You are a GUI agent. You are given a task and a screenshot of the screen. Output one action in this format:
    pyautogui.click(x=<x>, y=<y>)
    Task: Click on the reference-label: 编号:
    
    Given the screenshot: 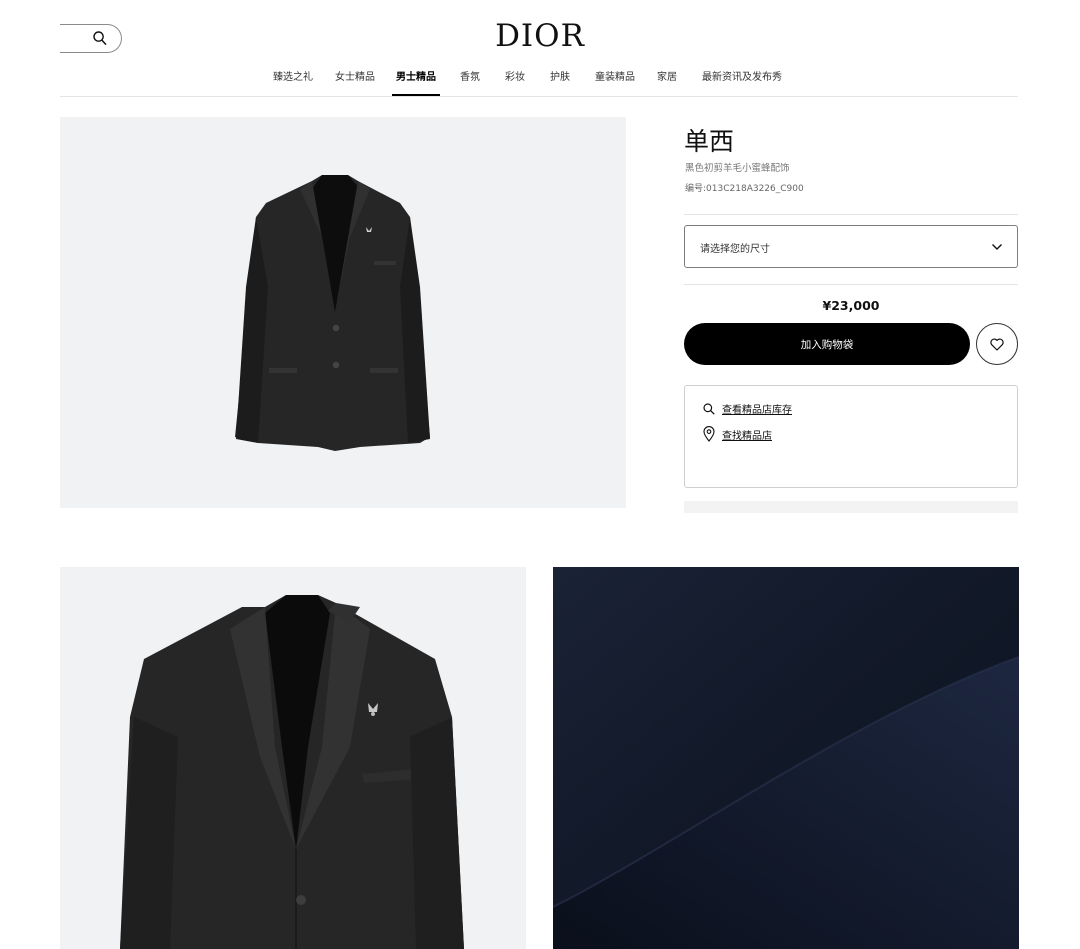 What is the action you would take?
    pyautogui.click(x=696, y=189)
    